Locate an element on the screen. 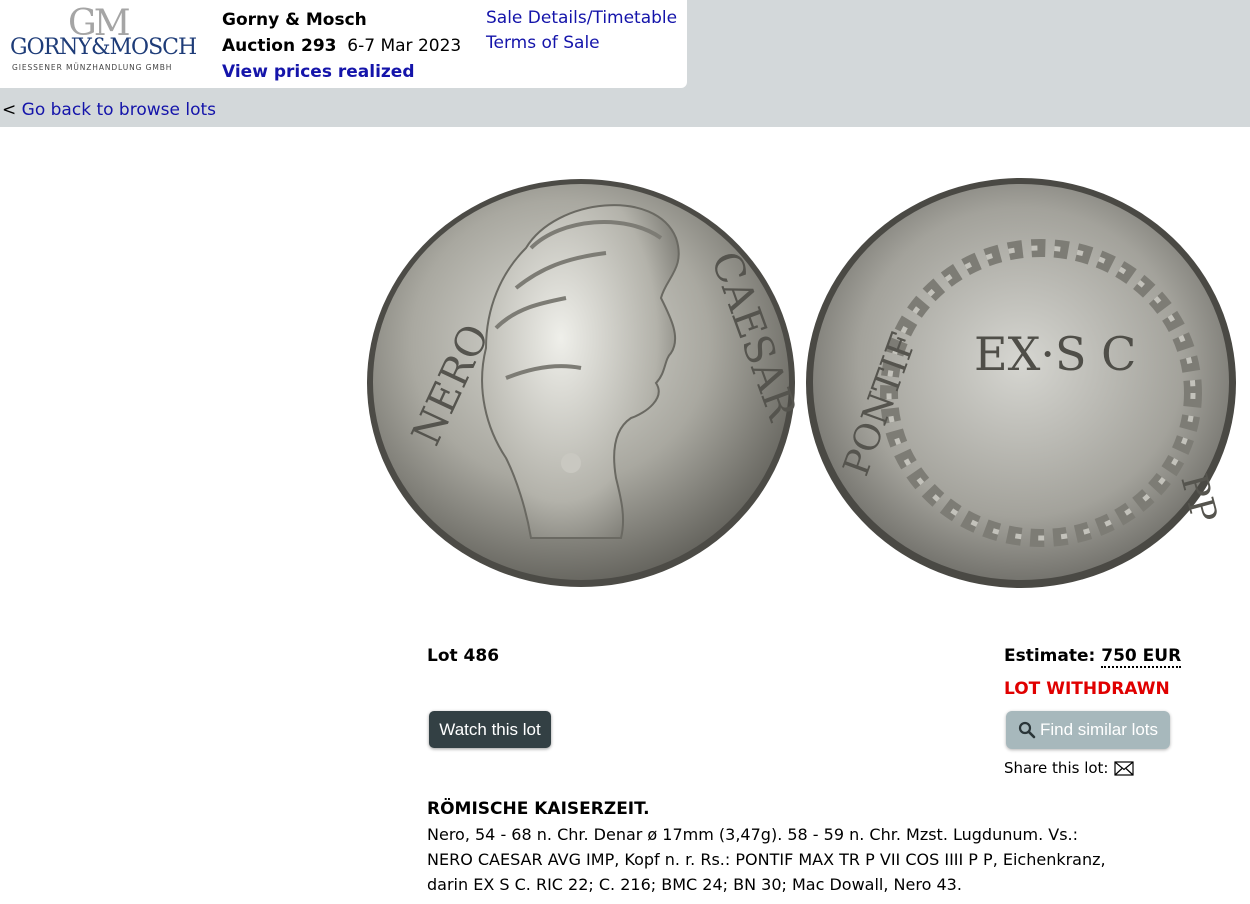 Image resolution: width=1250 pixels, height=904 pixels. back-navigation: < Go back to browse lots is located at coordinates (109, 110).